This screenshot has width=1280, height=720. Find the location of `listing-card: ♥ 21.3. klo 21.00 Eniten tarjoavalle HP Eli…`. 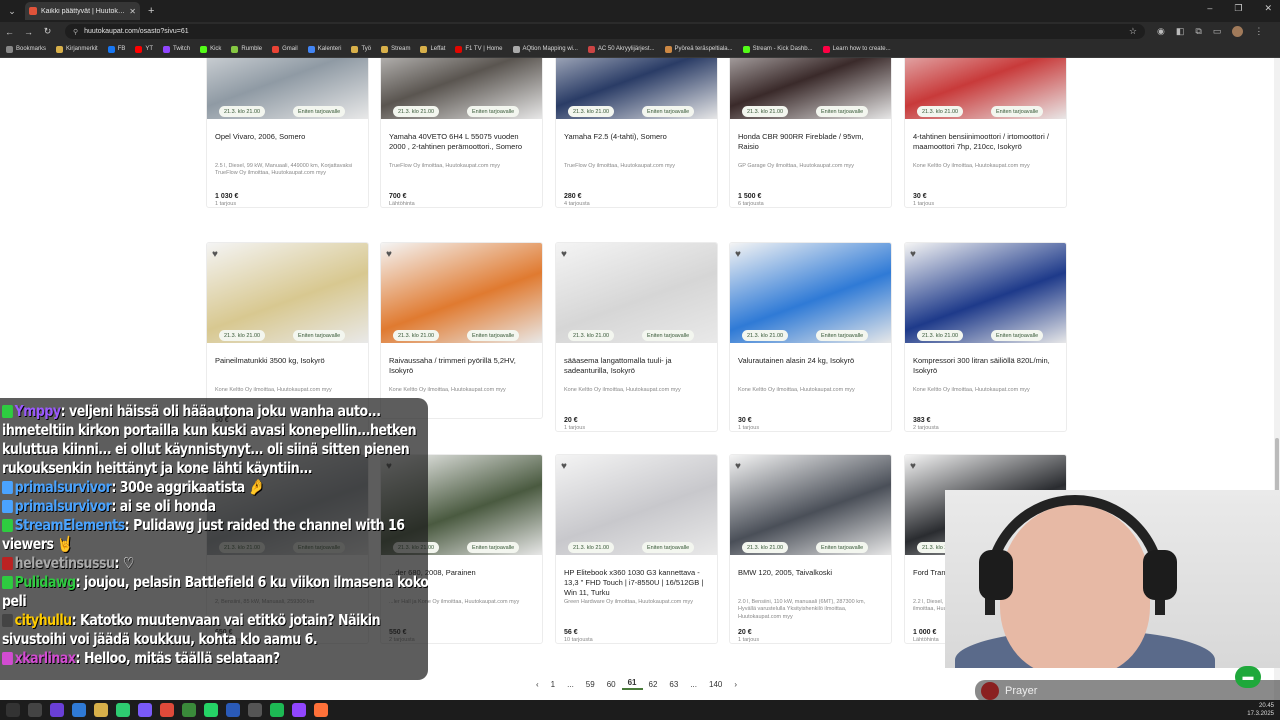

listing-card: ♥ 21.3. klo 21.00 Eniten tarjoavalle HP Eli… is located at coordinates (636, 549).